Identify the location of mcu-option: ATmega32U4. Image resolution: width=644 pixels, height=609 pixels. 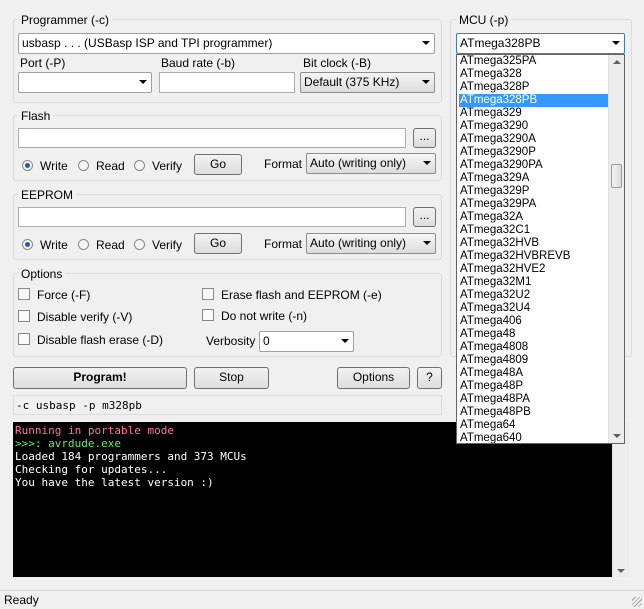
(533, 308).